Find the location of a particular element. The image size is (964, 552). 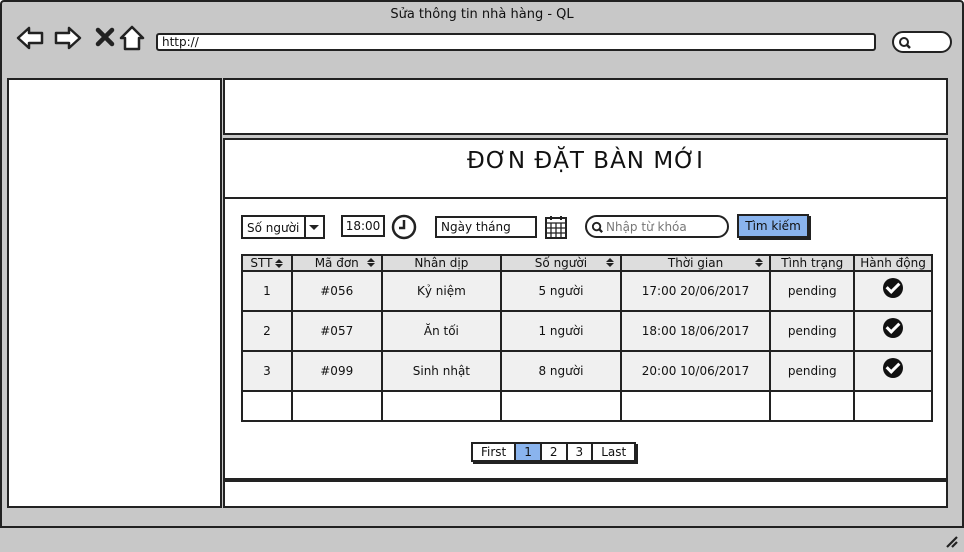

time-input: 18:00 is located at coordinates (363, 226).